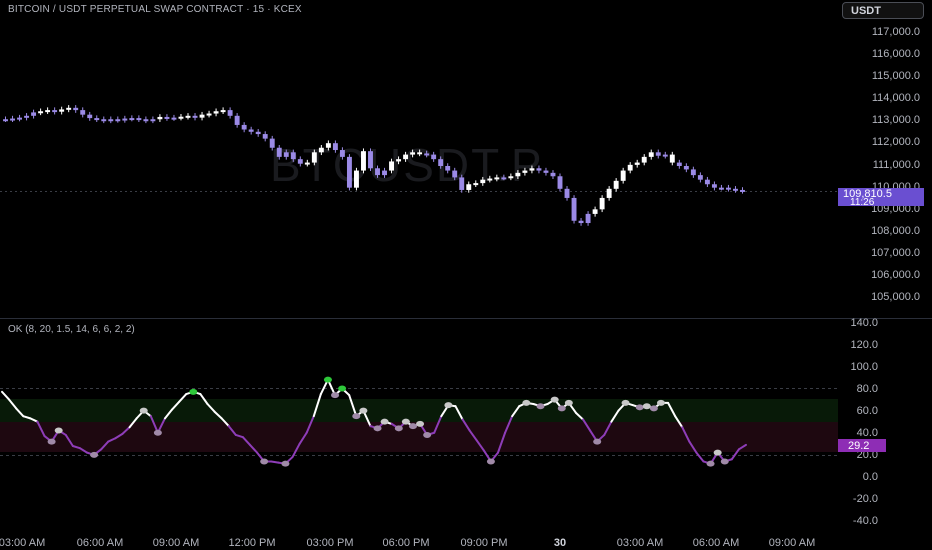 The width and height of the screenshot is (932, 550). What do you see at coordinates (864, 367) in the screenshot?
I see `indicator-tick: 100.0` at bounding box center [864, 367].